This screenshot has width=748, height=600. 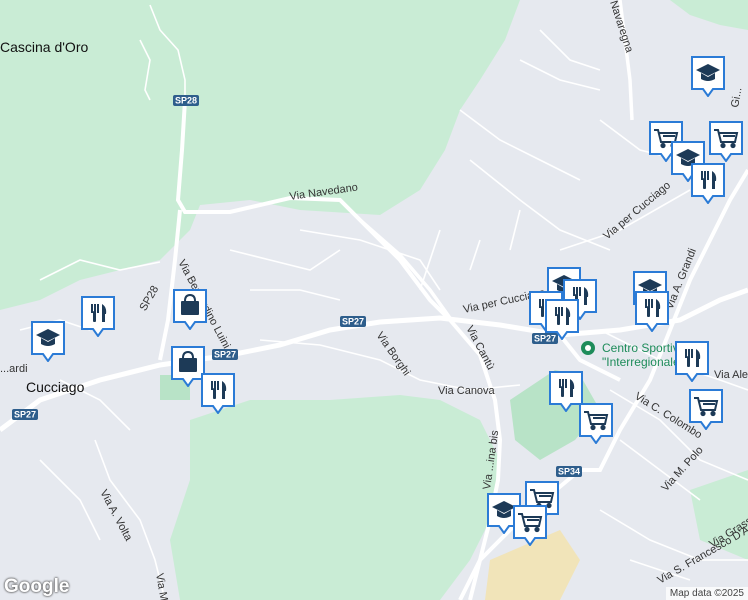 What do you see at coordinates (588, 348) in the screenshot?
I see `sports-center-marker` at bounding box center [588, 348].